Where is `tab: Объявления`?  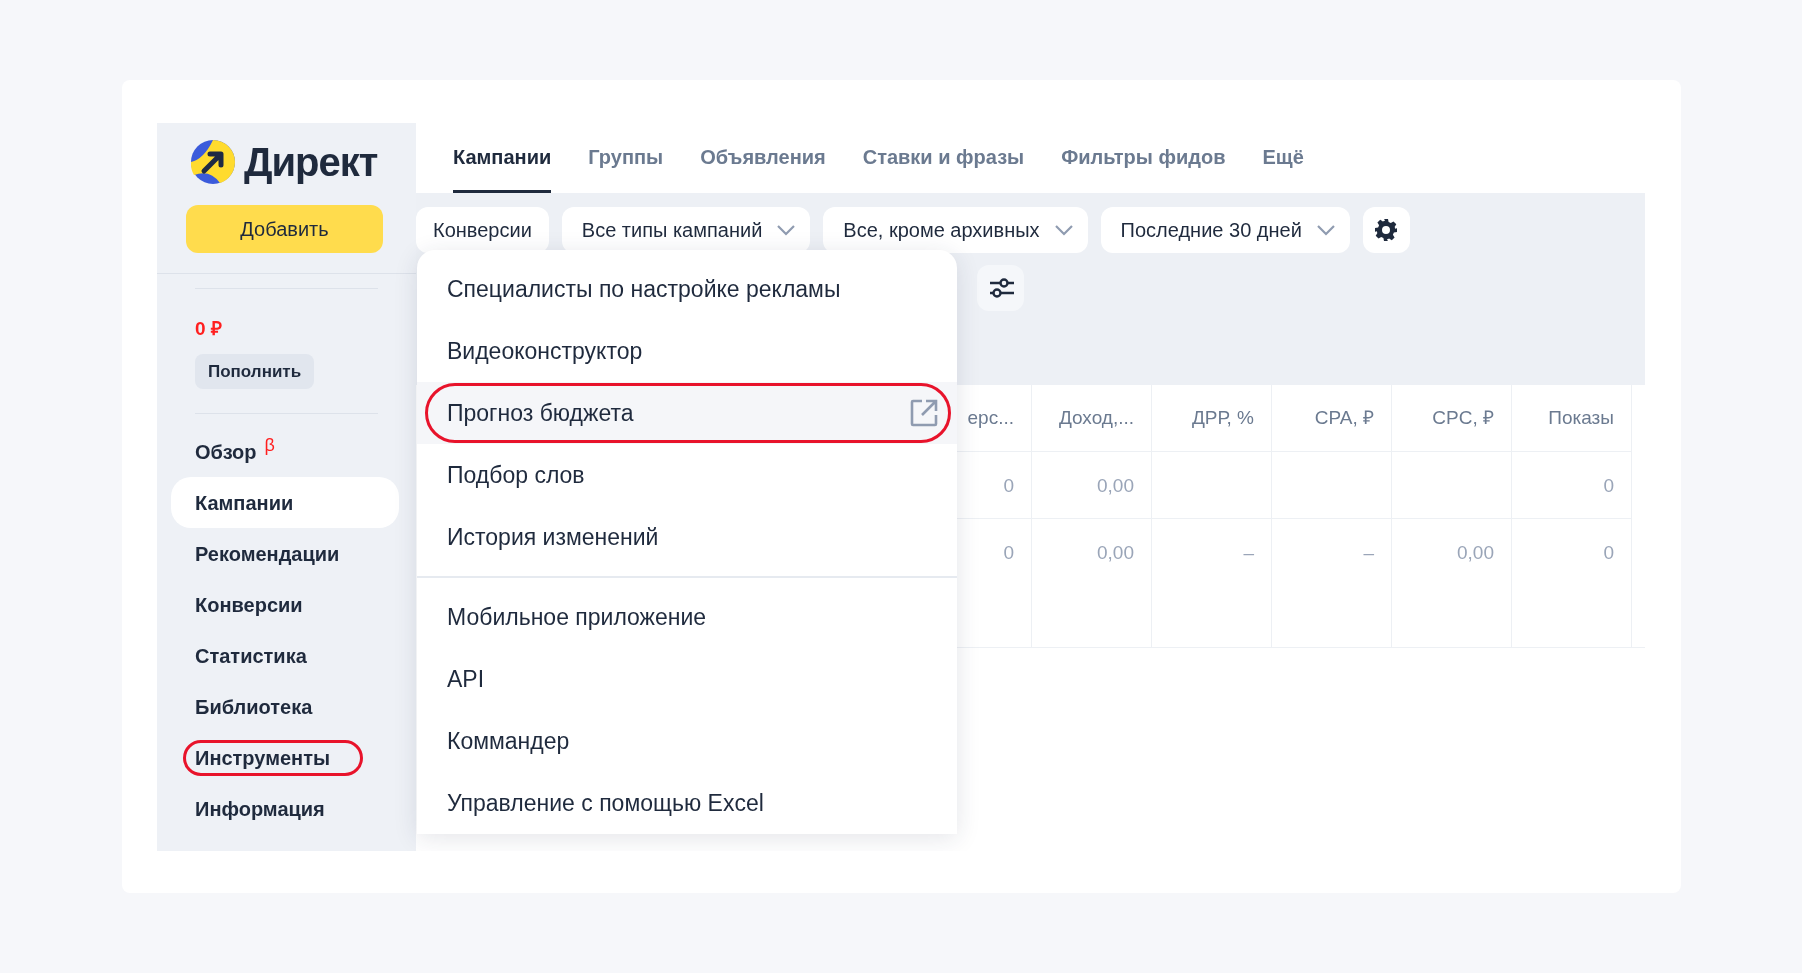
tab: Объявления is located at coordinates (763, 158).